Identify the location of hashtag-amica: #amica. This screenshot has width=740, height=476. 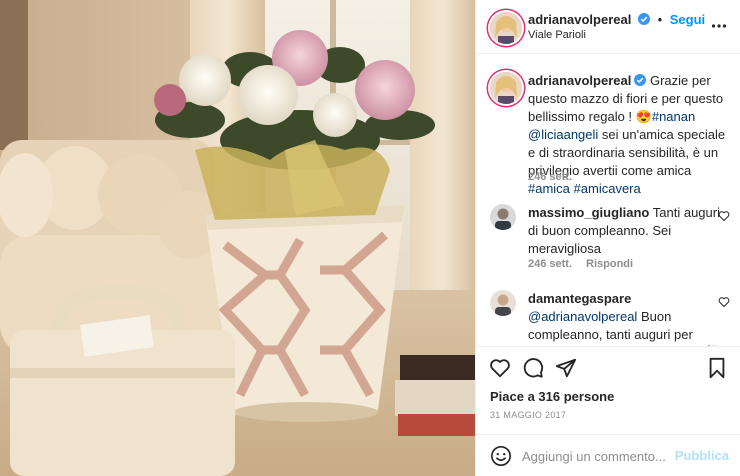
(549, 188).